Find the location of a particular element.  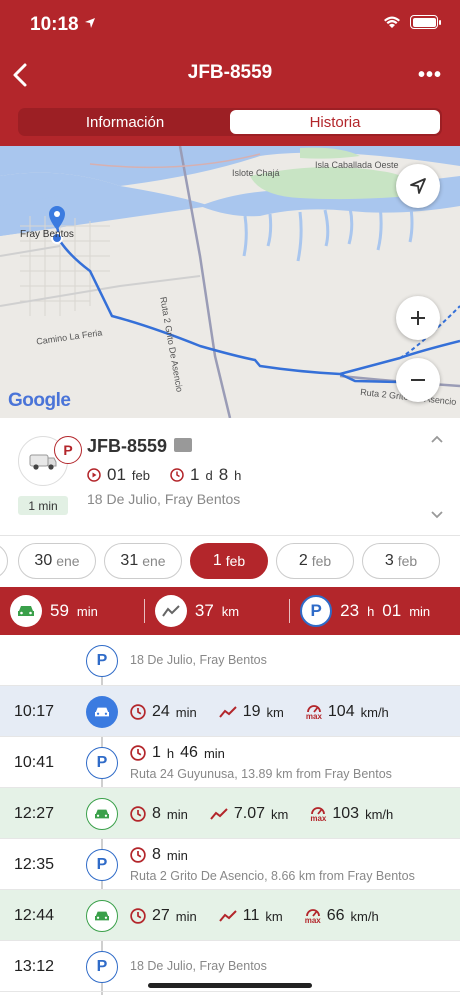

timeline-row-drive: 12:27 8 min 7.07 km max 103 km/h is located at coordinates (230, 813).